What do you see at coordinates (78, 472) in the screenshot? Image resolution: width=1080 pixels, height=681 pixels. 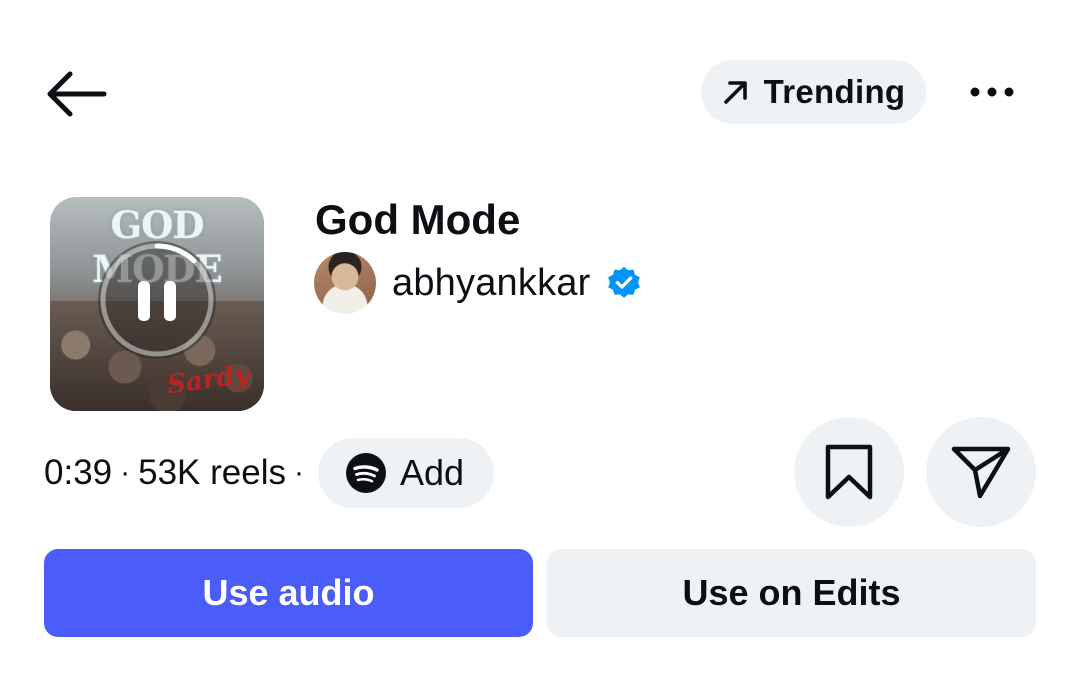 I see `audio-duration: 0:39` at bounding box center [78, 472].